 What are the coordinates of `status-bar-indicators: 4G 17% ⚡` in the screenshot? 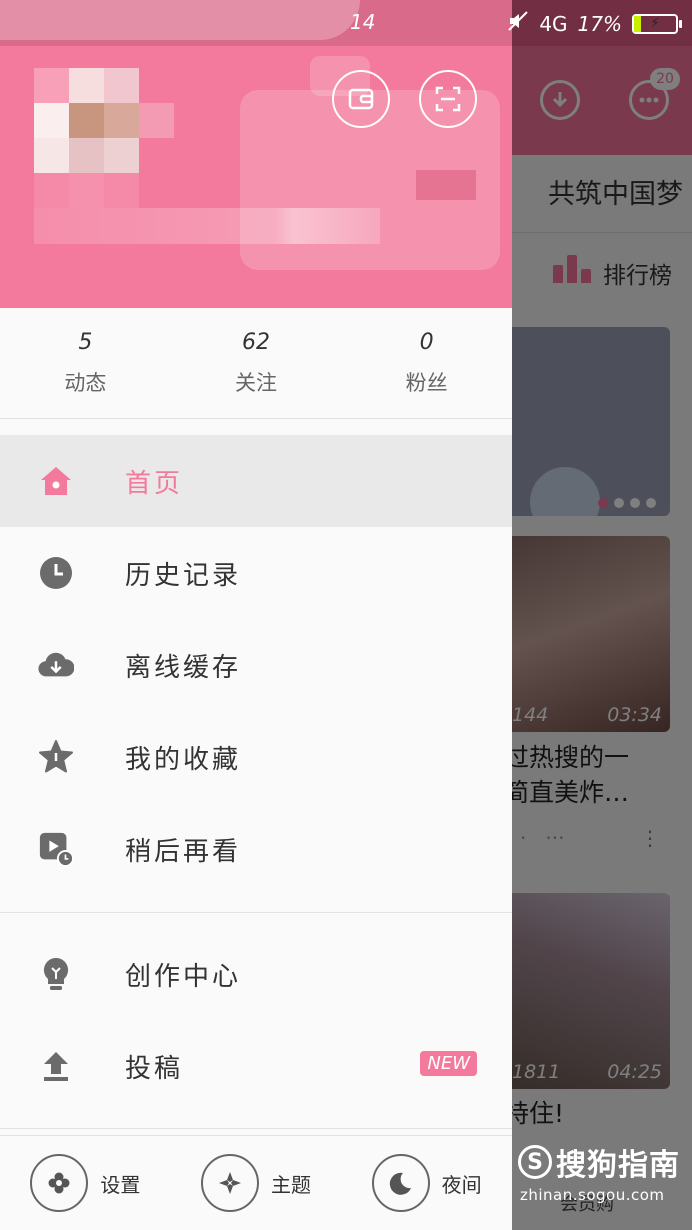 It's located at (594, 24).